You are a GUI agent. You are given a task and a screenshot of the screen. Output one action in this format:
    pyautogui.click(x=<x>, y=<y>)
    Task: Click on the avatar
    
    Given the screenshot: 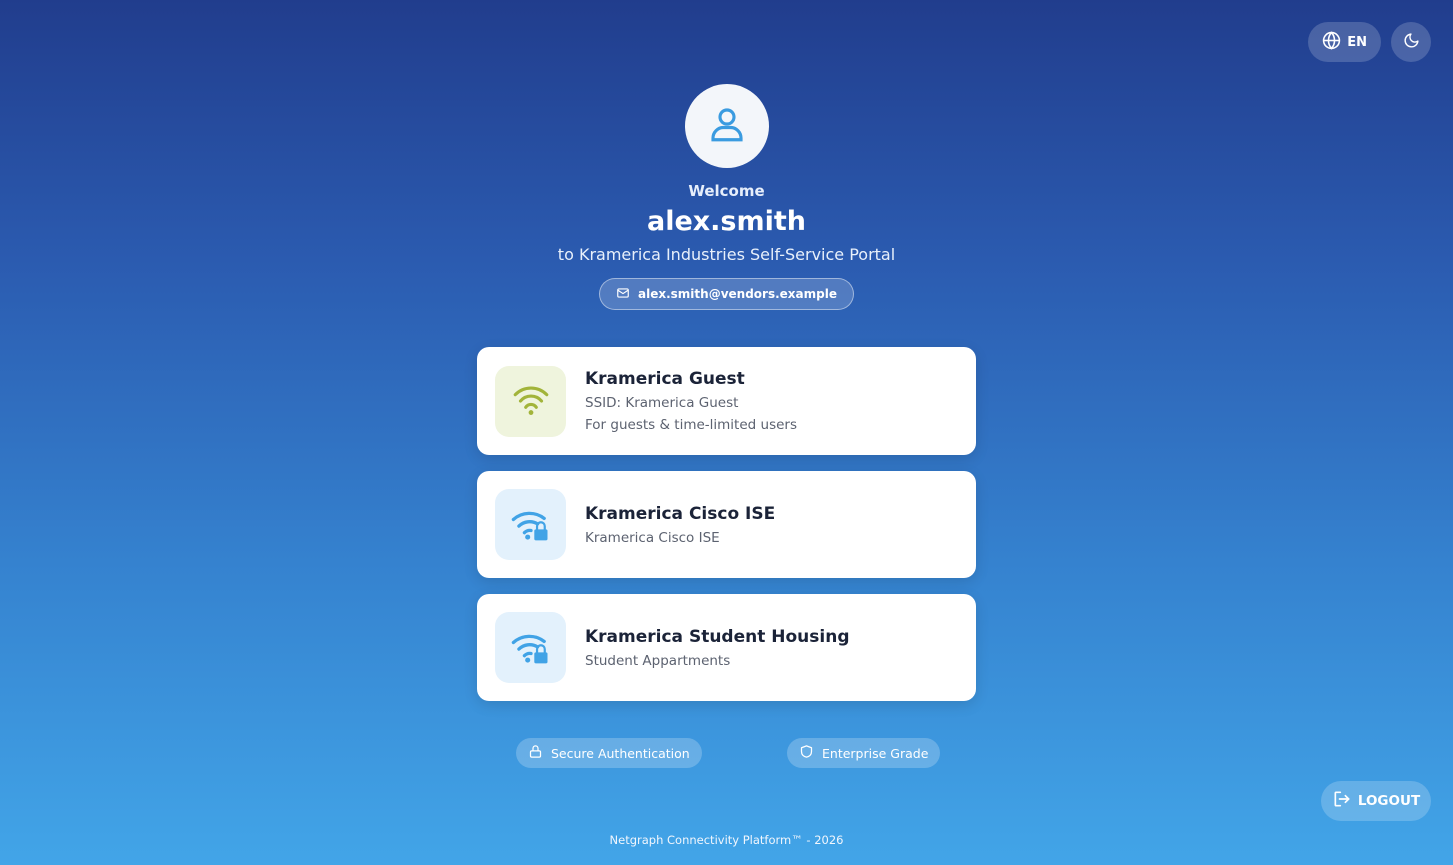 What is the action you would take?
    pyautogui.click(x=726, y=126)
    